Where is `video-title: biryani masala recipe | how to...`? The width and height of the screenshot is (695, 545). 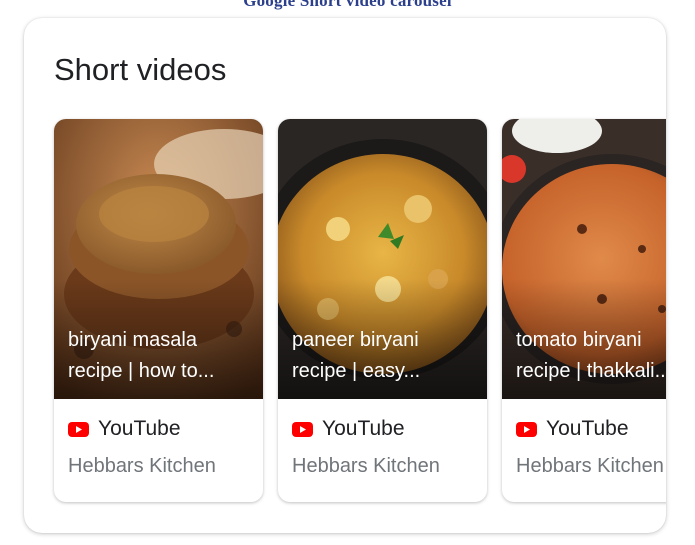 video-title: biryani masala recipe | how to... is located at coordinates (141, 355).